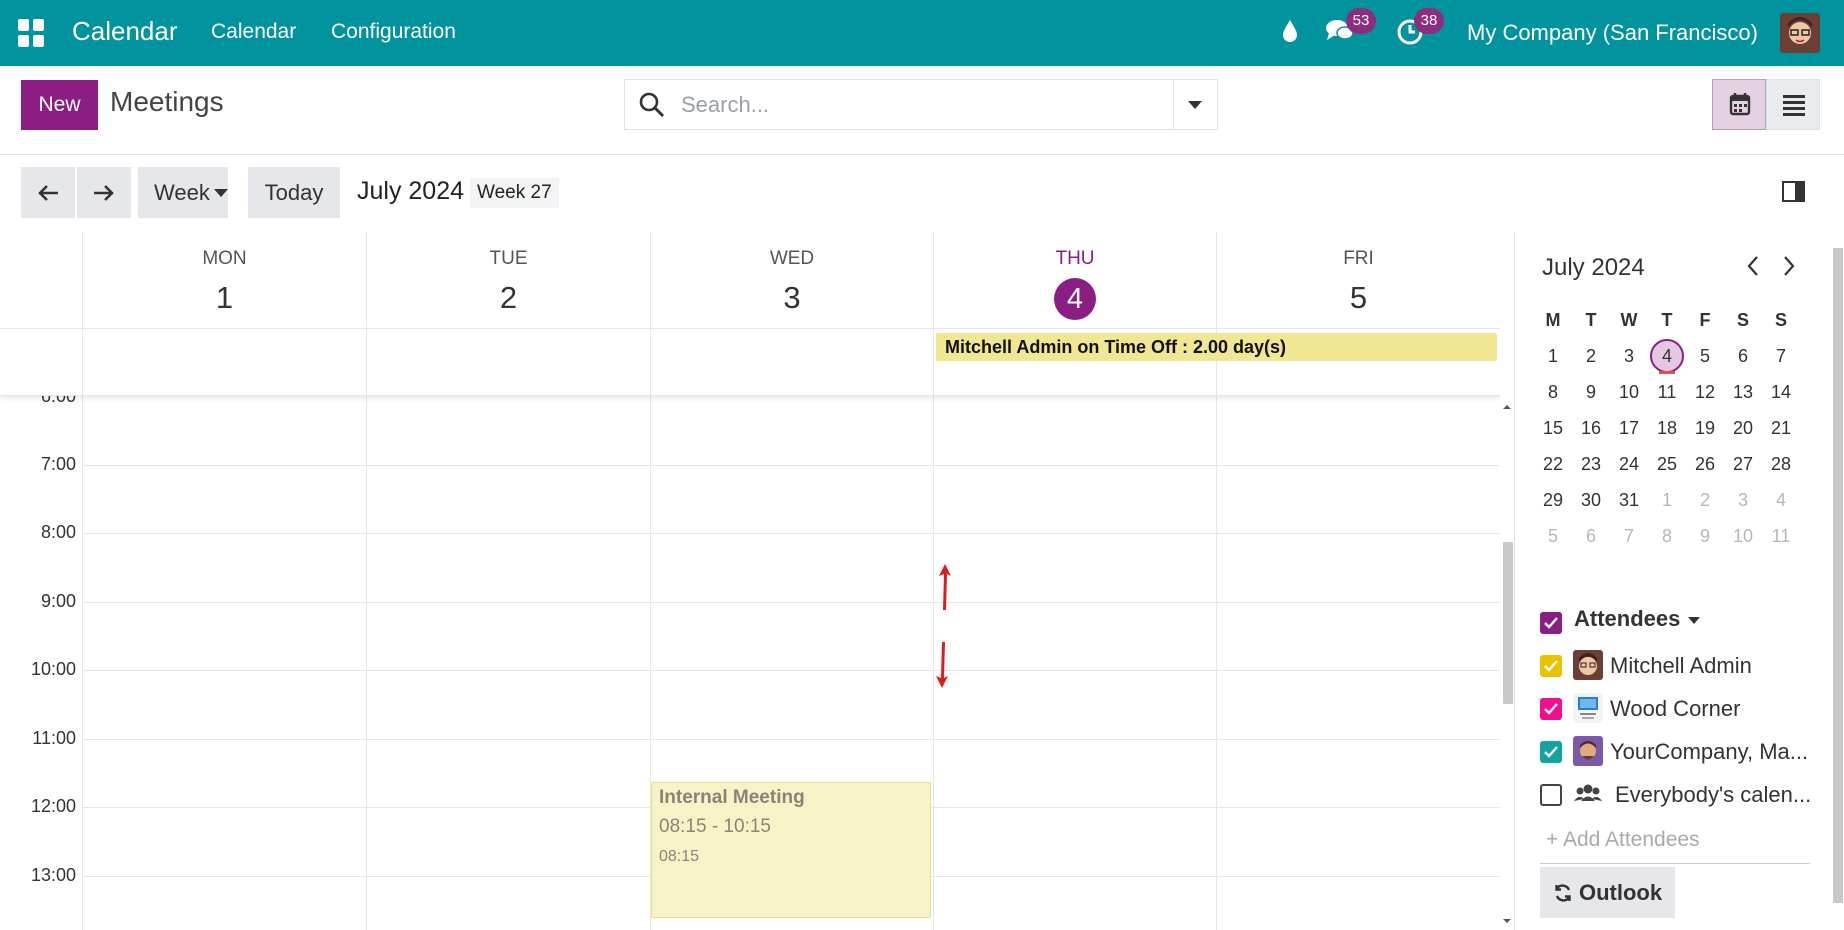 This screenshot has width=1844, height=930. I want to click on mini-day: 18, so click(1667, 428).